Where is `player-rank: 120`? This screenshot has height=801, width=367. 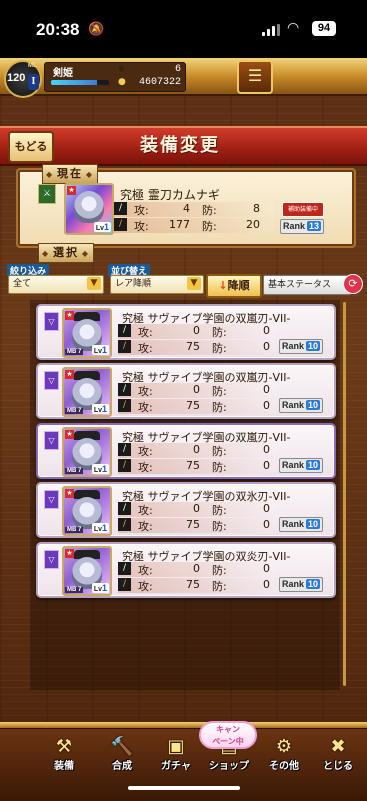
player-rank: 120 is located at coordinates (16, 78).